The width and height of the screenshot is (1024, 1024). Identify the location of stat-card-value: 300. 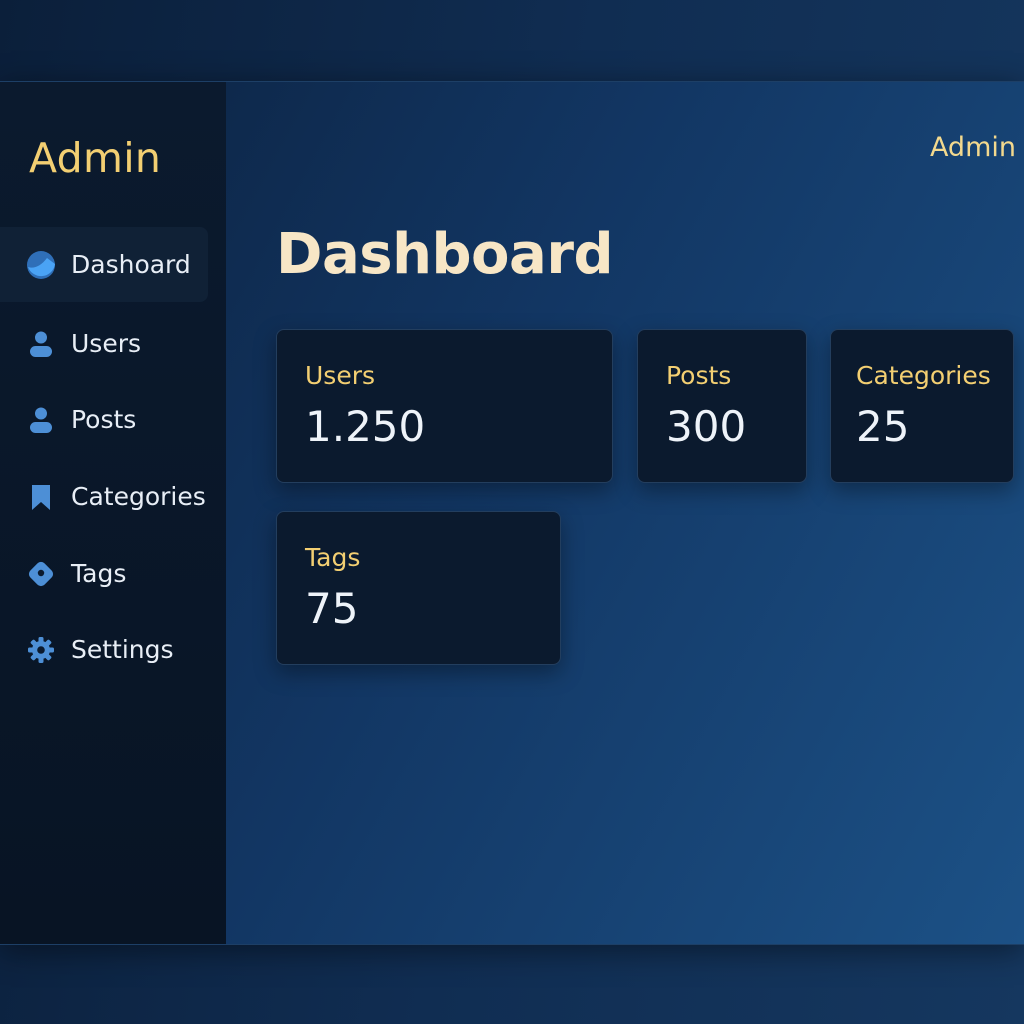
(706, 426).